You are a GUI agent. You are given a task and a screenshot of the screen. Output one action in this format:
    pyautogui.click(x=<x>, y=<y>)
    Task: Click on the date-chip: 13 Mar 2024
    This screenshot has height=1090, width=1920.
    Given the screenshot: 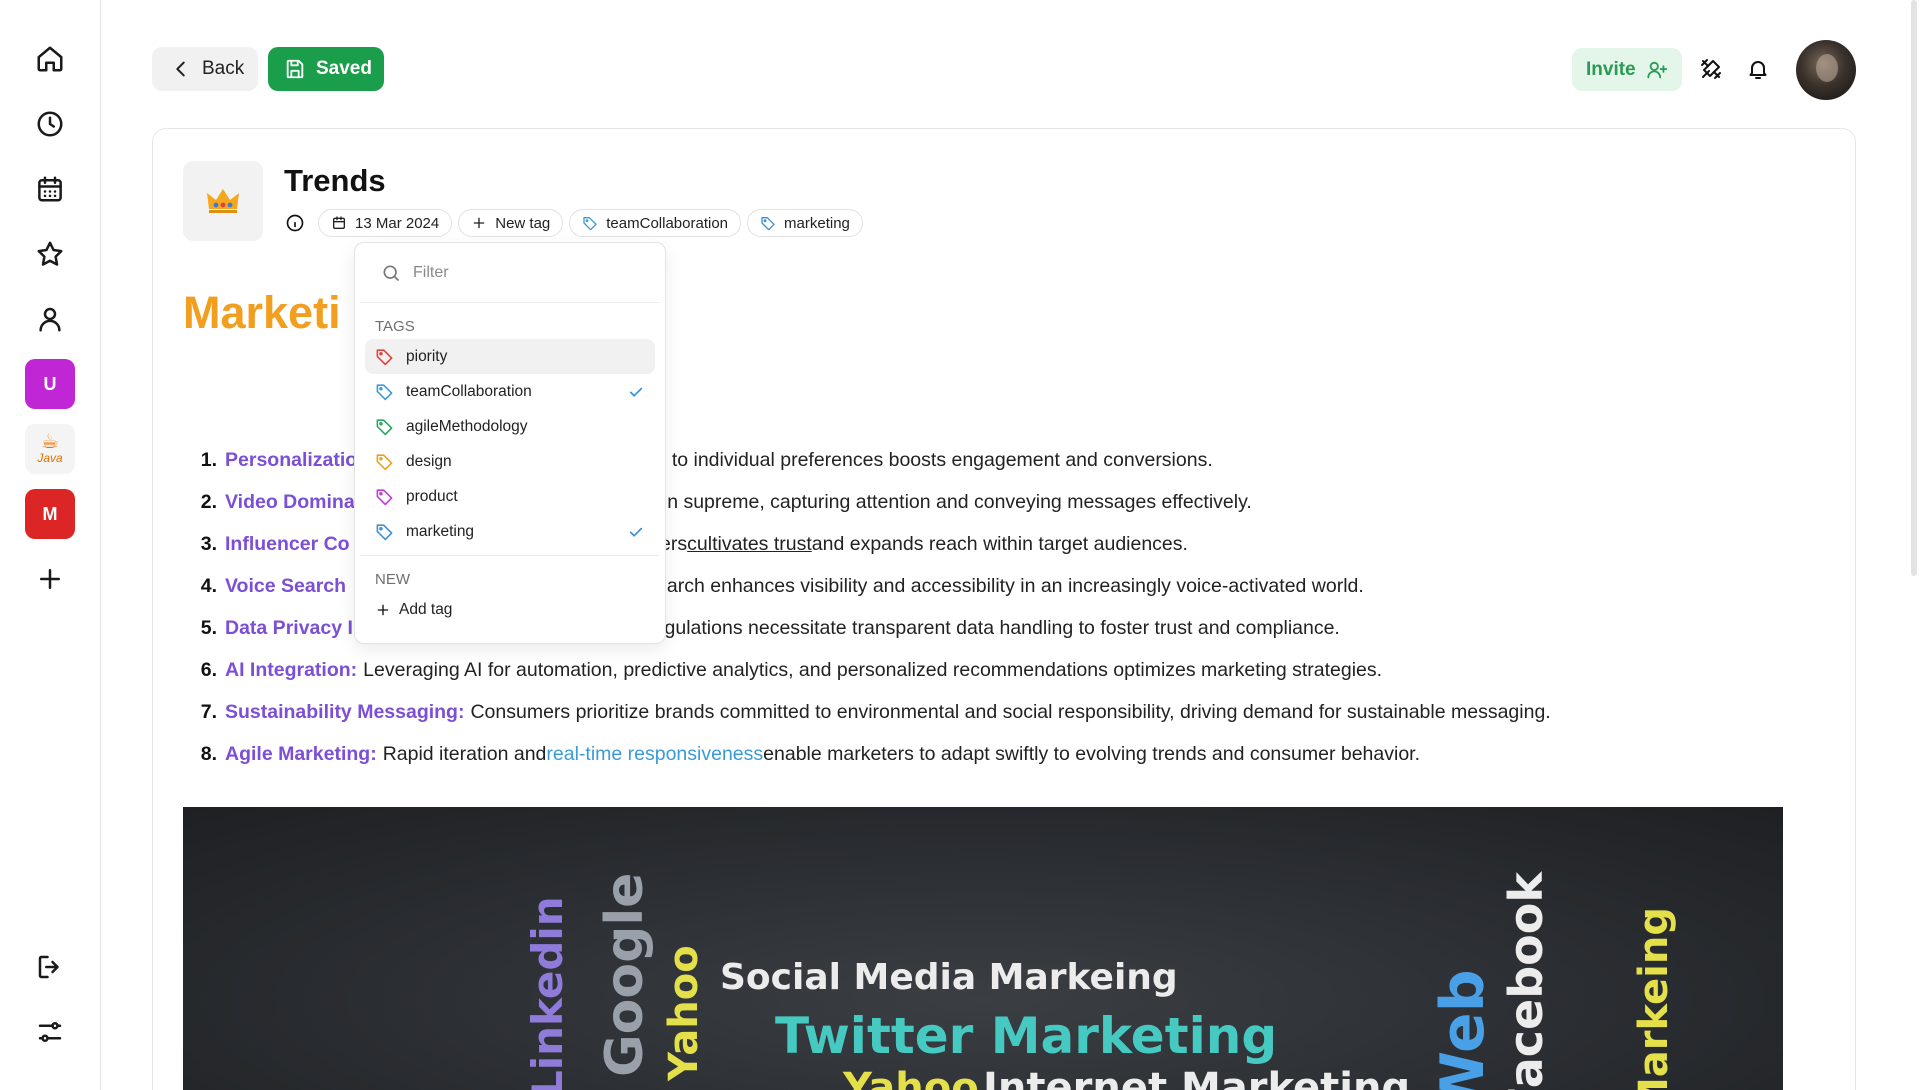 What is the action you would take?
    pyautogui.click(x=385, y=223)
    